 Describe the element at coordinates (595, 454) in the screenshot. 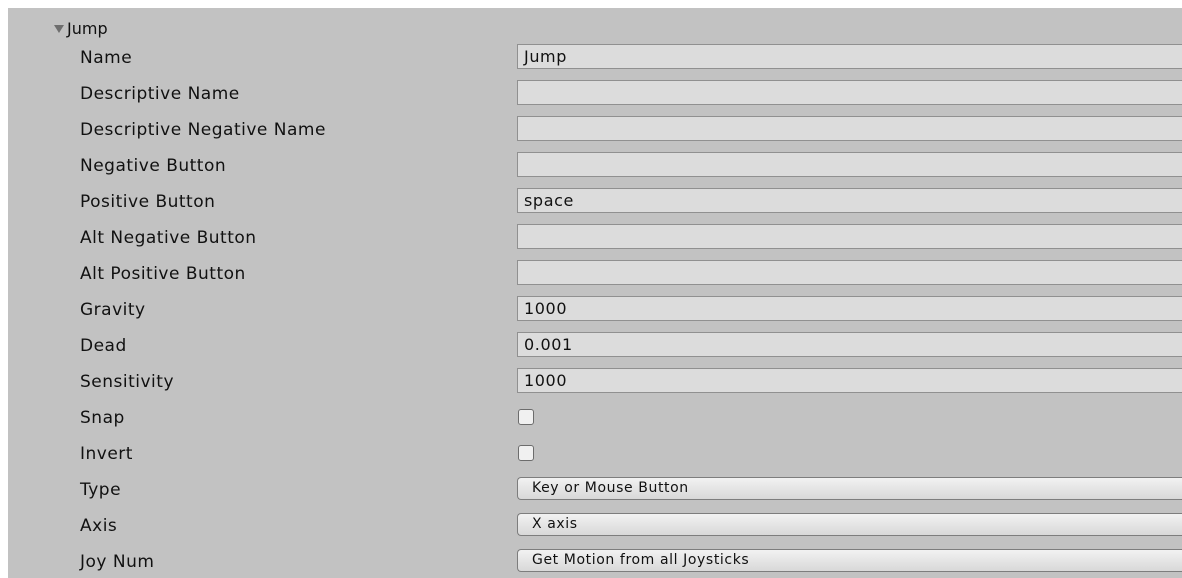

I see `property-row-invert: Invert` at that location.